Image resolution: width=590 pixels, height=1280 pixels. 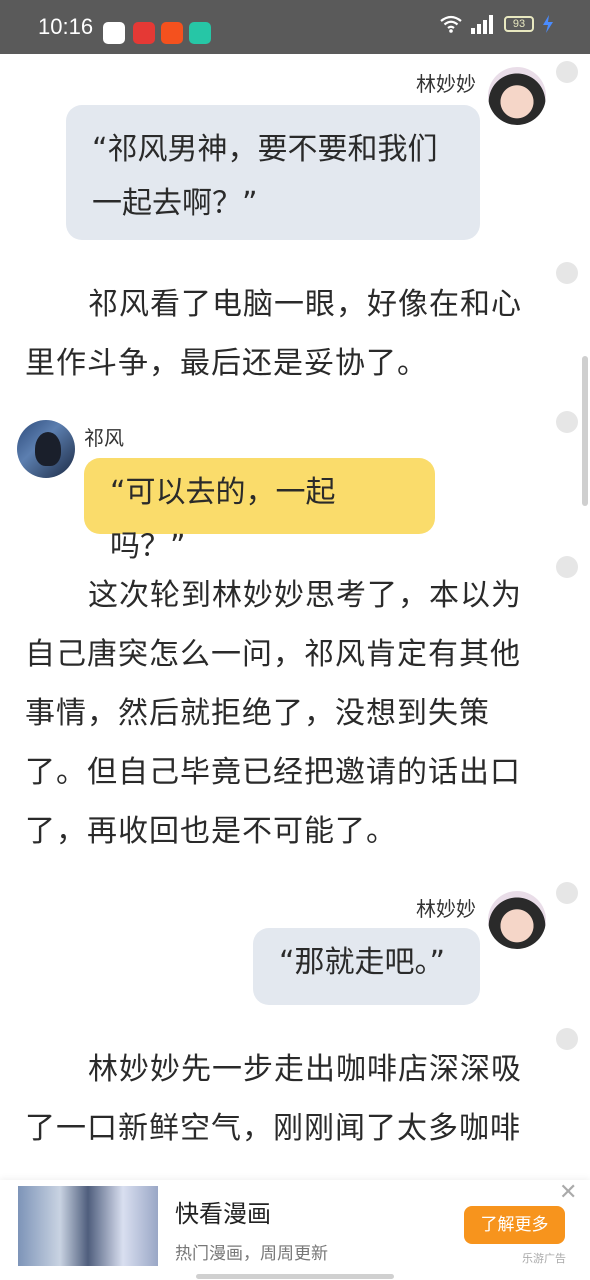 I want to click on wifi-icon, so click(x=451, y=24).